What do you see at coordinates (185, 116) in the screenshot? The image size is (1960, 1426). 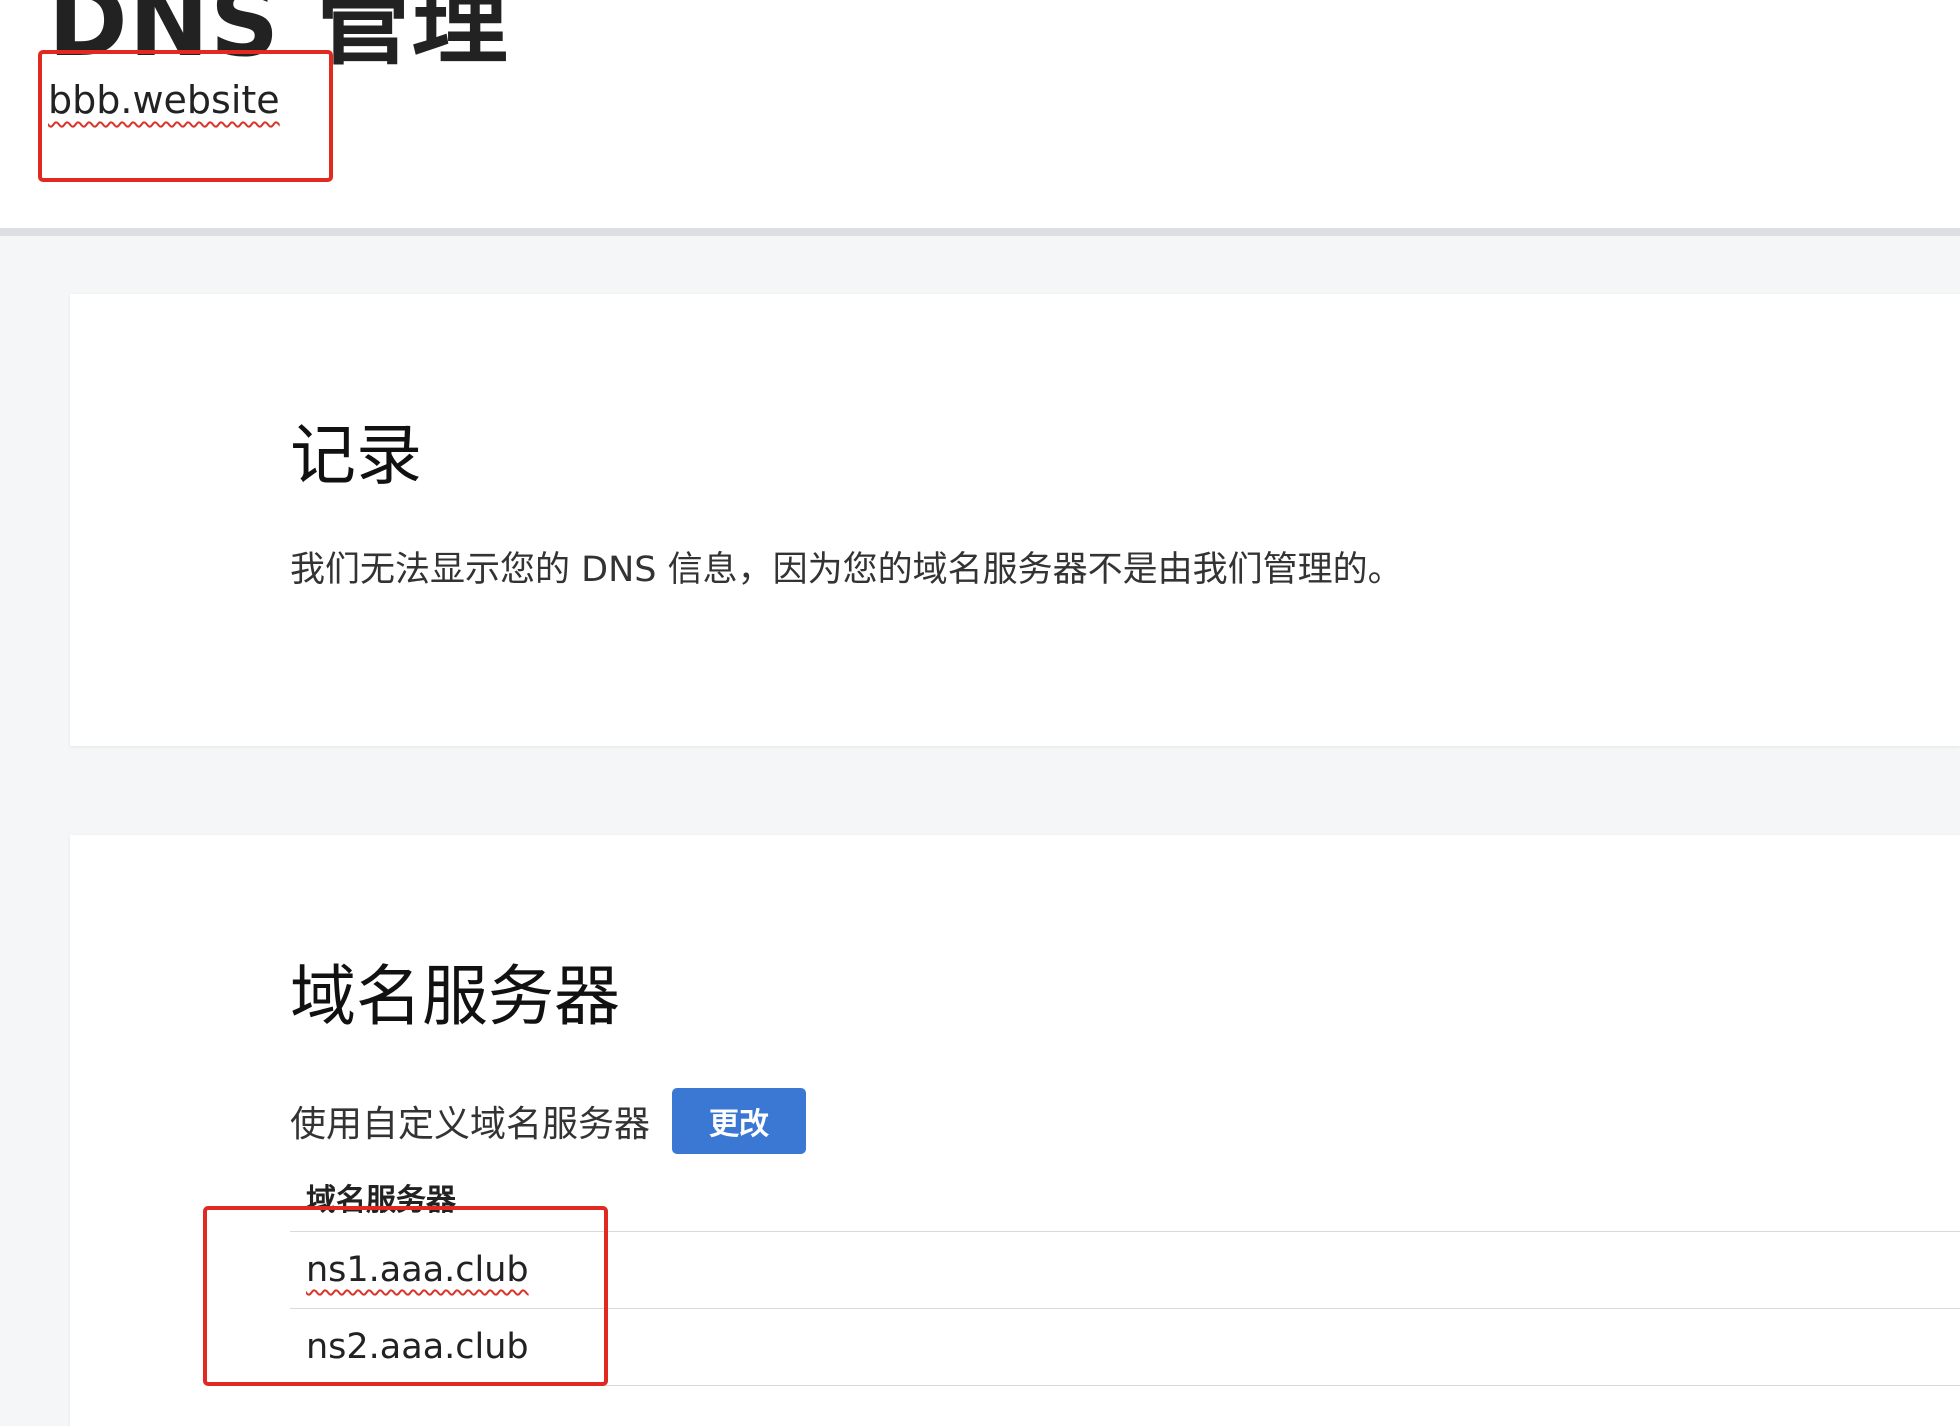 I see `highlight-annotation-domain` at bounding box center [185, 116].